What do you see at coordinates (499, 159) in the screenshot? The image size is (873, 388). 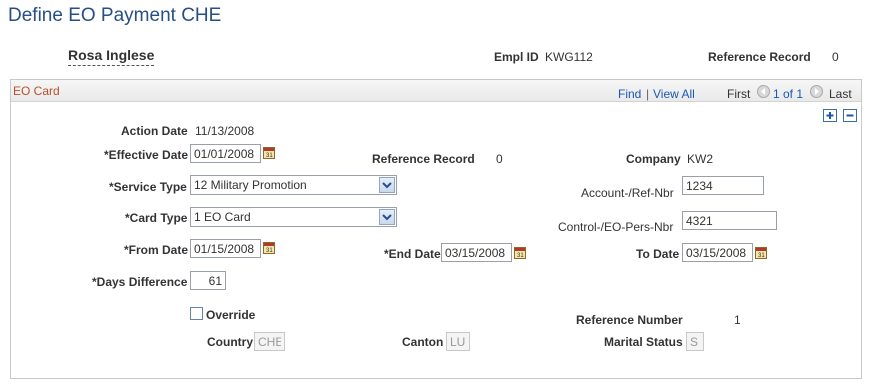 I see `reference-record-value: 0` at bounding box center [499, 159].